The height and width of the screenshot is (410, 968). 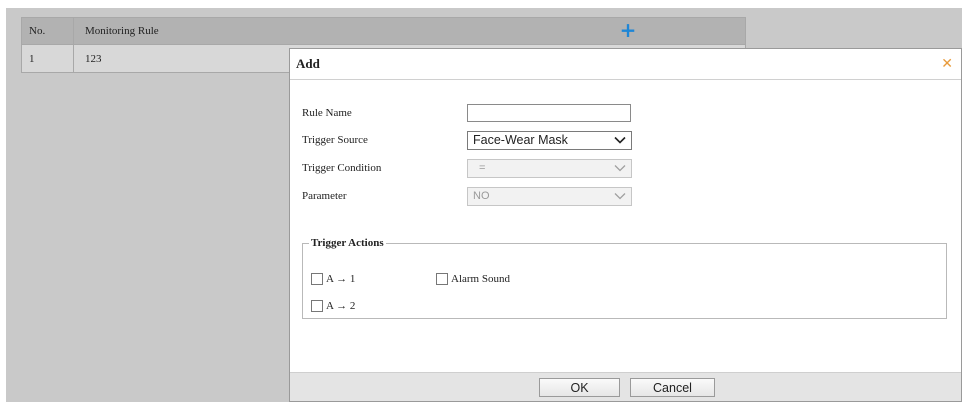 What do you see at coordinates (628, 30) in the screenshot?
I see `plus-icon: +` at bounding box center [628, 30].